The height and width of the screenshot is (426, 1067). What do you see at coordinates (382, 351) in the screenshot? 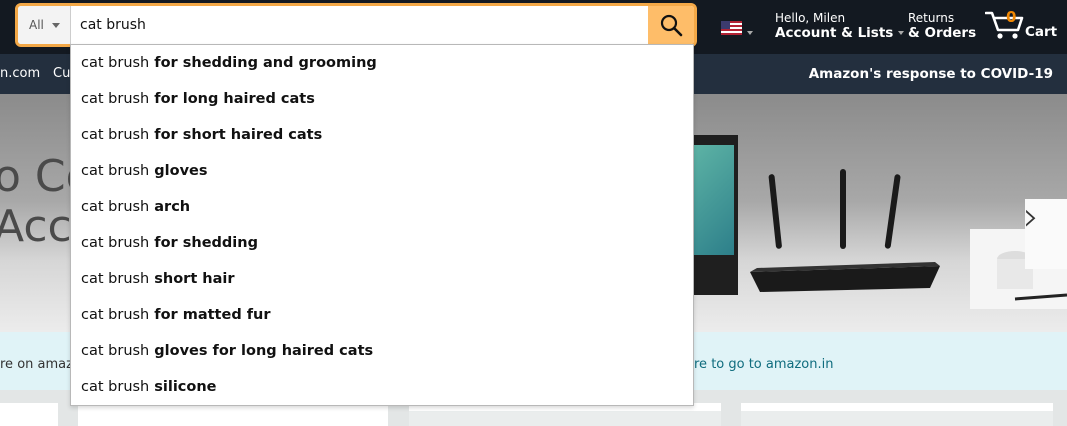
I see `suggestion-item: cat brush gloves for long haired cats` at bounding box center [382, 351].